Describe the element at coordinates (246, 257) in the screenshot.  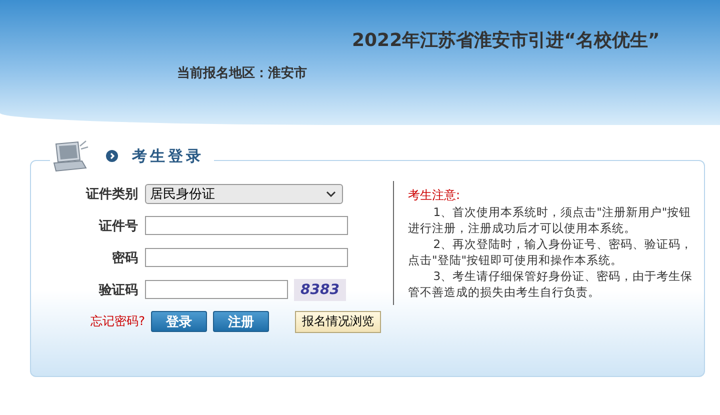
I see `password-input` at that location.